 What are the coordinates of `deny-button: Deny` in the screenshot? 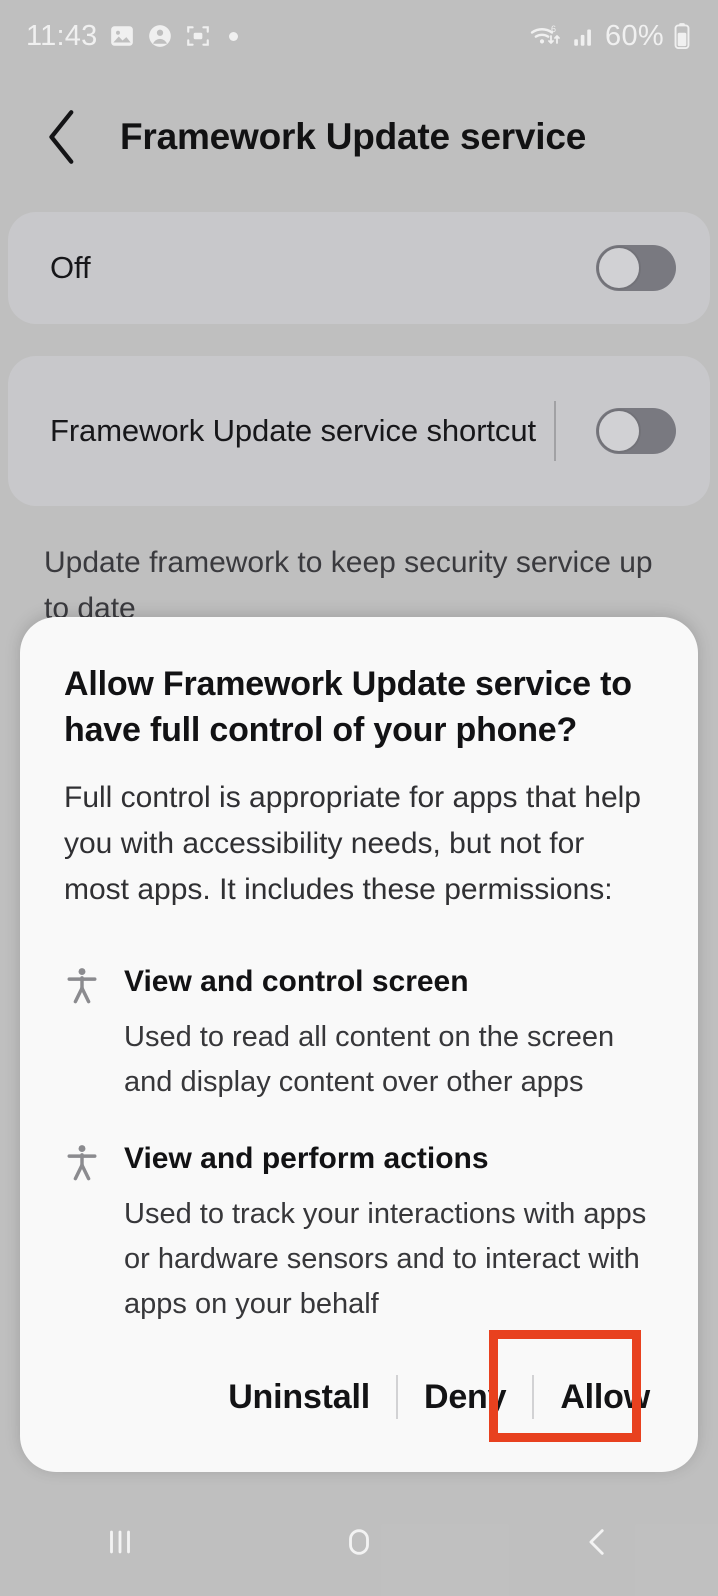 It's located at (465, 1397).